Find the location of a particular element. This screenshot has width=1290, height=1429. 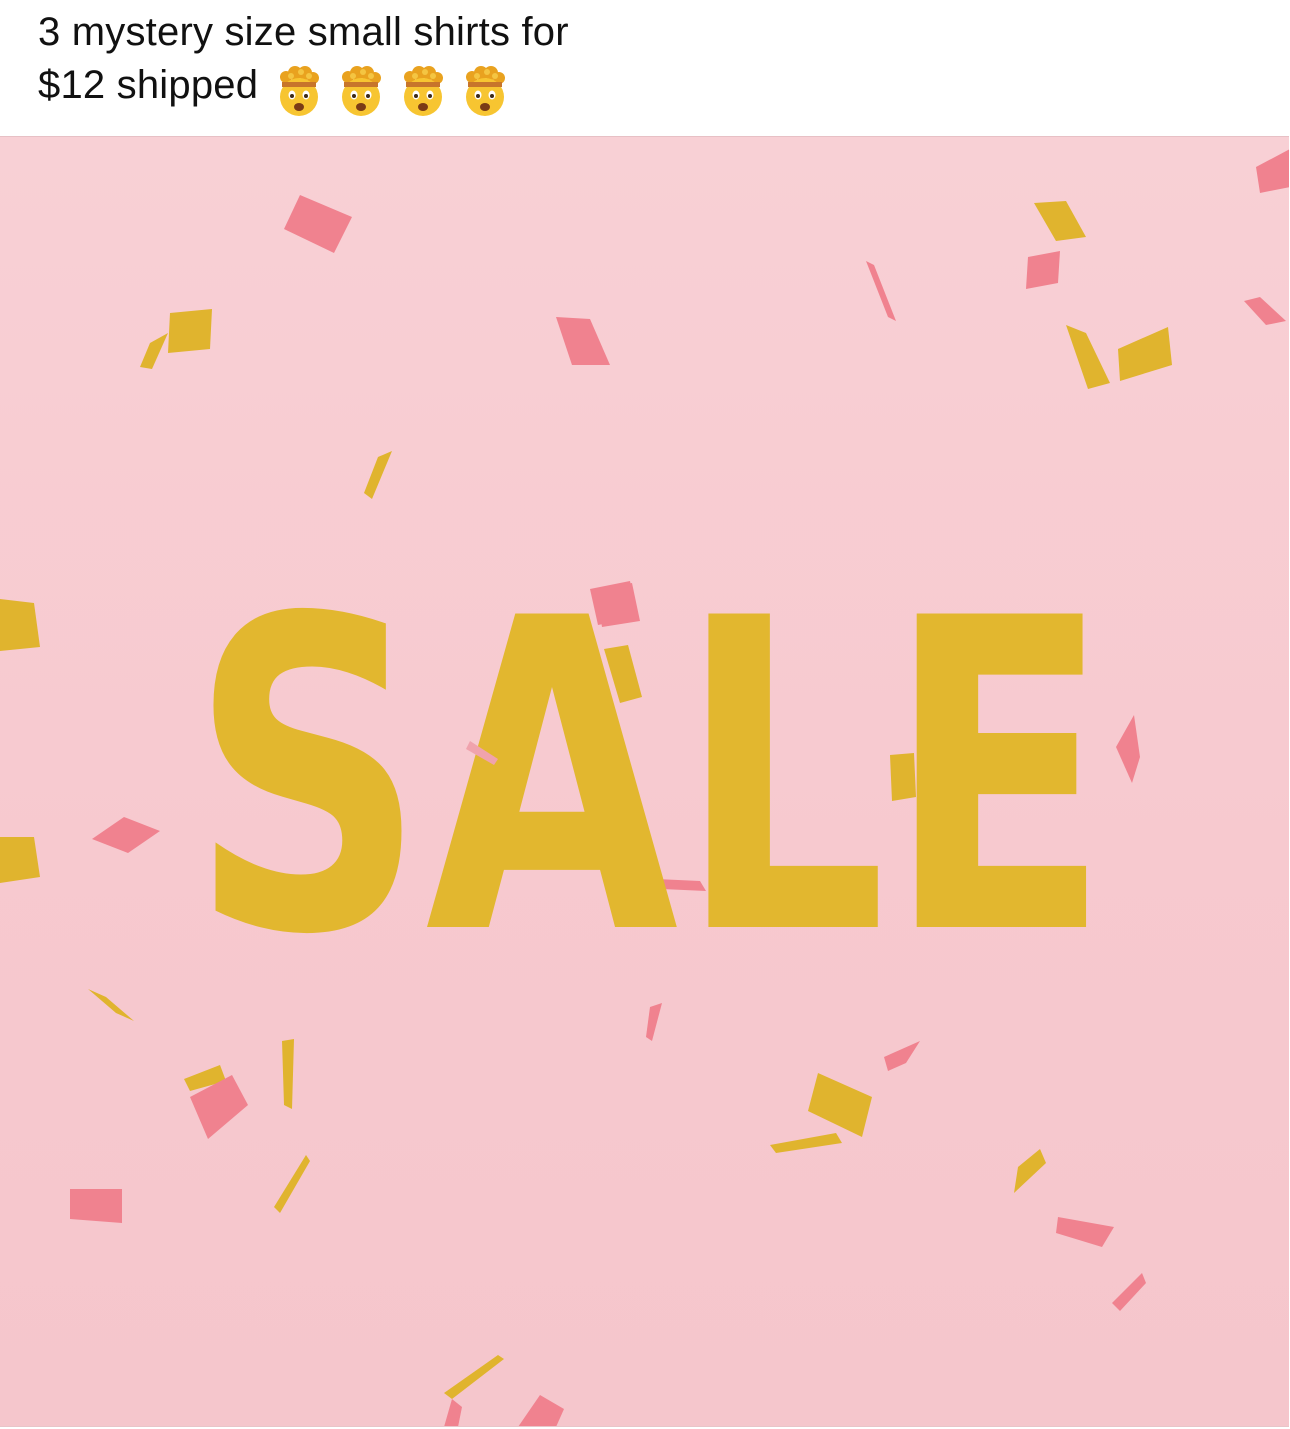

caption-line-1: 3 mystery size small shirts for is located at coordinates (303, 32).